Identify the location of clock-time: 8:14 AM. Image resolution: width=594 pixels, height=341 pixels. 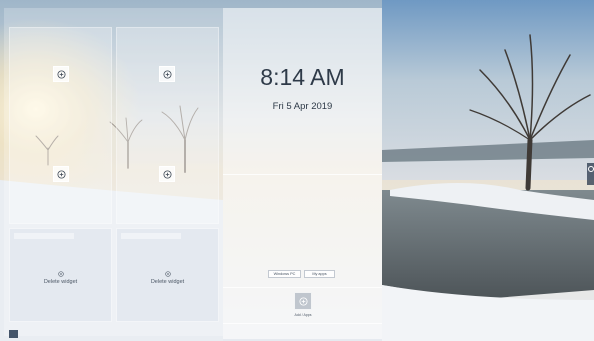
(302, 77).